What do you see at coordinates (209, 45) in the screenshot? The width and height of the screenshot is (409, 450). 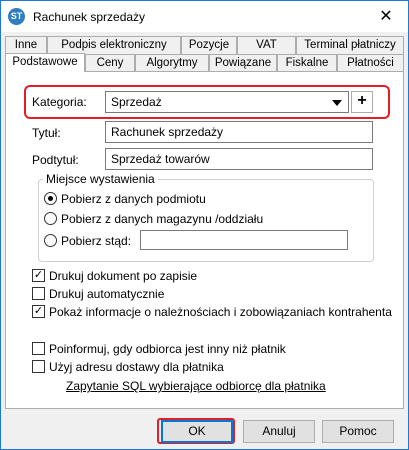 I see `tab-pozycje: Pozycje` at bounding box center [209, 45].